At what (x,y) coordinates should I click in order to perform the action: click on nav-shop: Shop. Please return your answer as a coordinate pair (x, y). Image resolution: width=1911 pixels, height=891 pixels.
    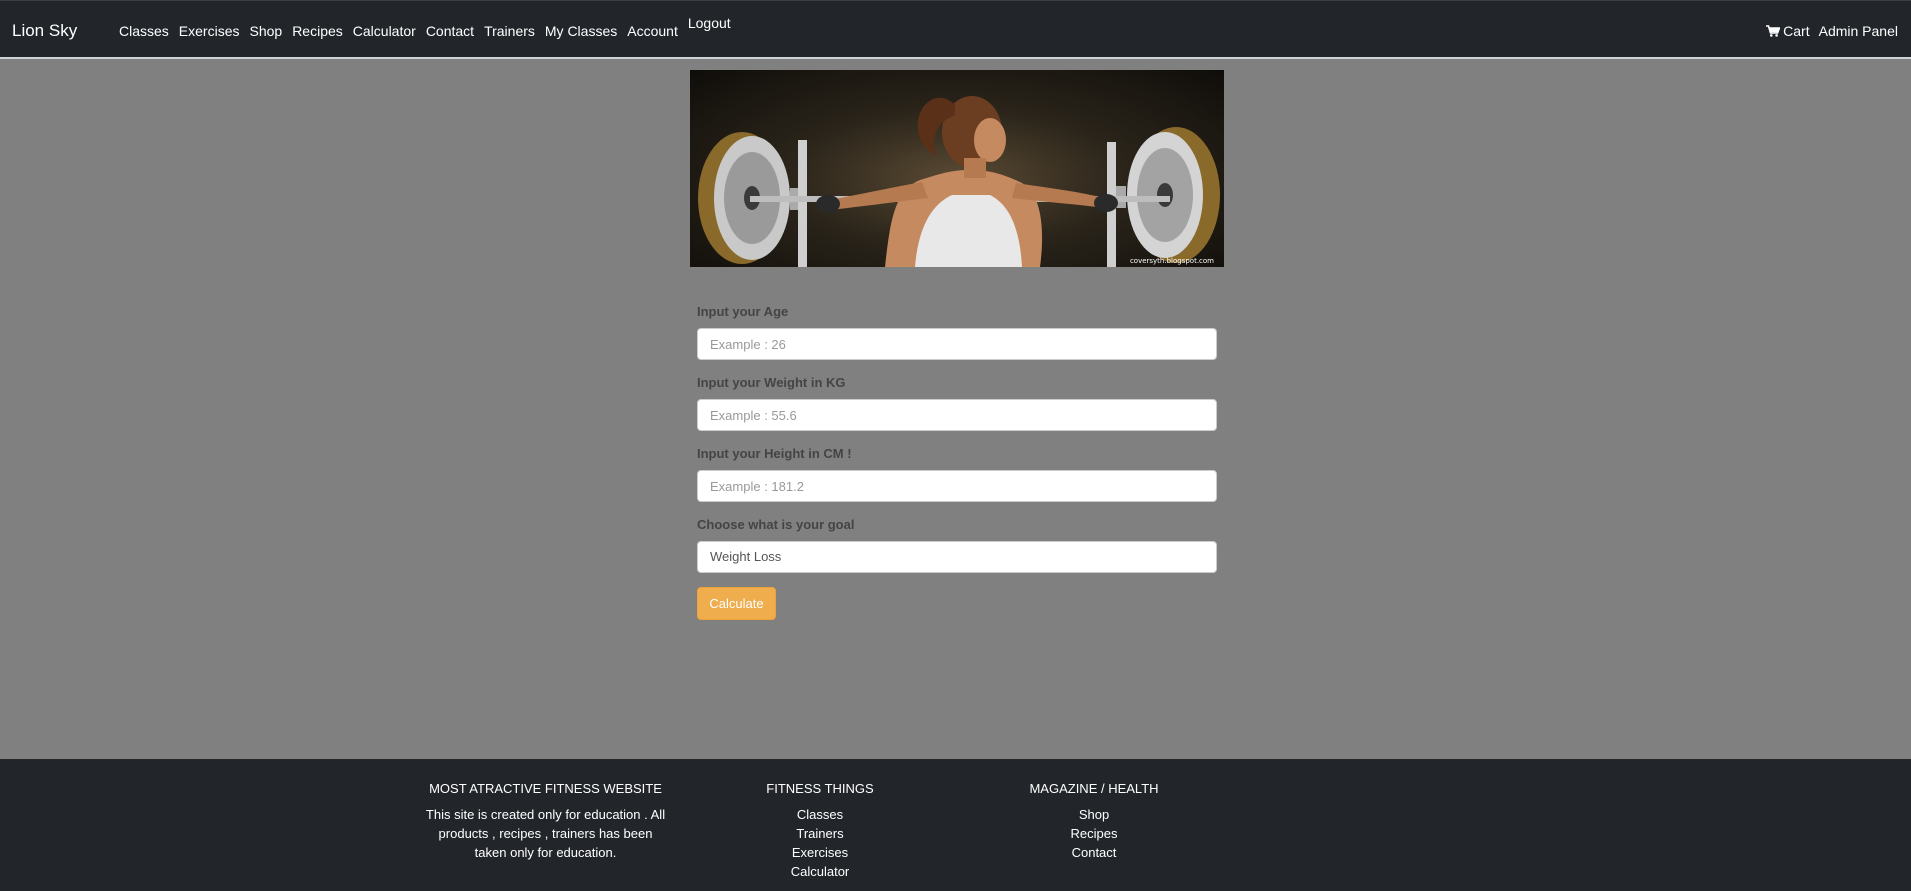
    Looking at the image, I should click on (265, 31).